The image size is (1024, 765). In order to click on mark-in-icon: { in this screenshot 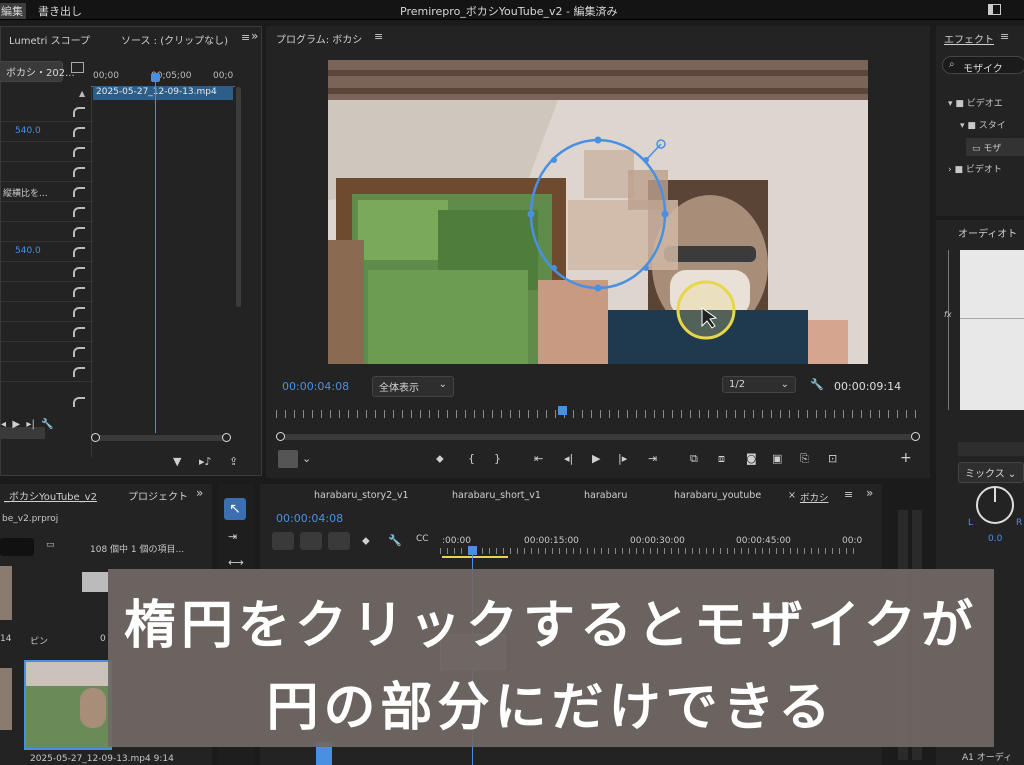, I will do `click(471, 458)`.